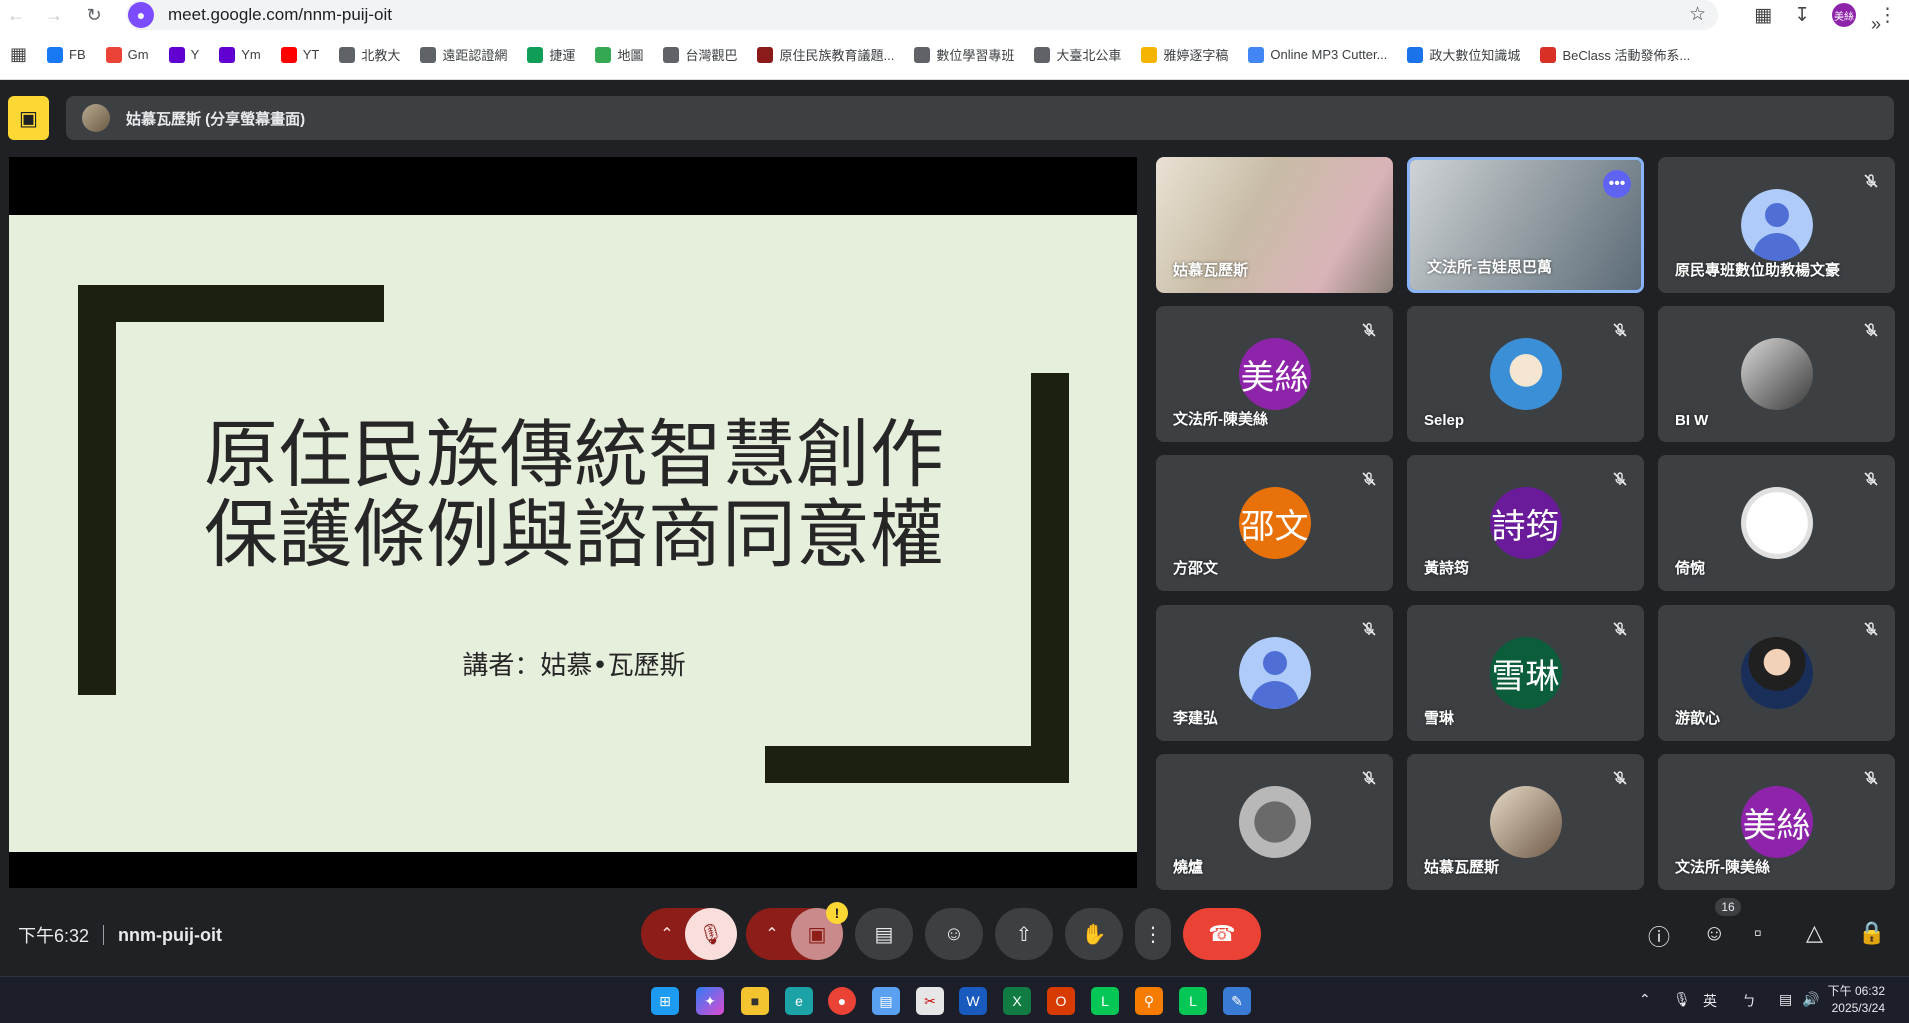  What do you see at coordinates (1222, 934) in the screenshot?
I see `leave-call-button: ☎` at bounding box center [1222, 934].